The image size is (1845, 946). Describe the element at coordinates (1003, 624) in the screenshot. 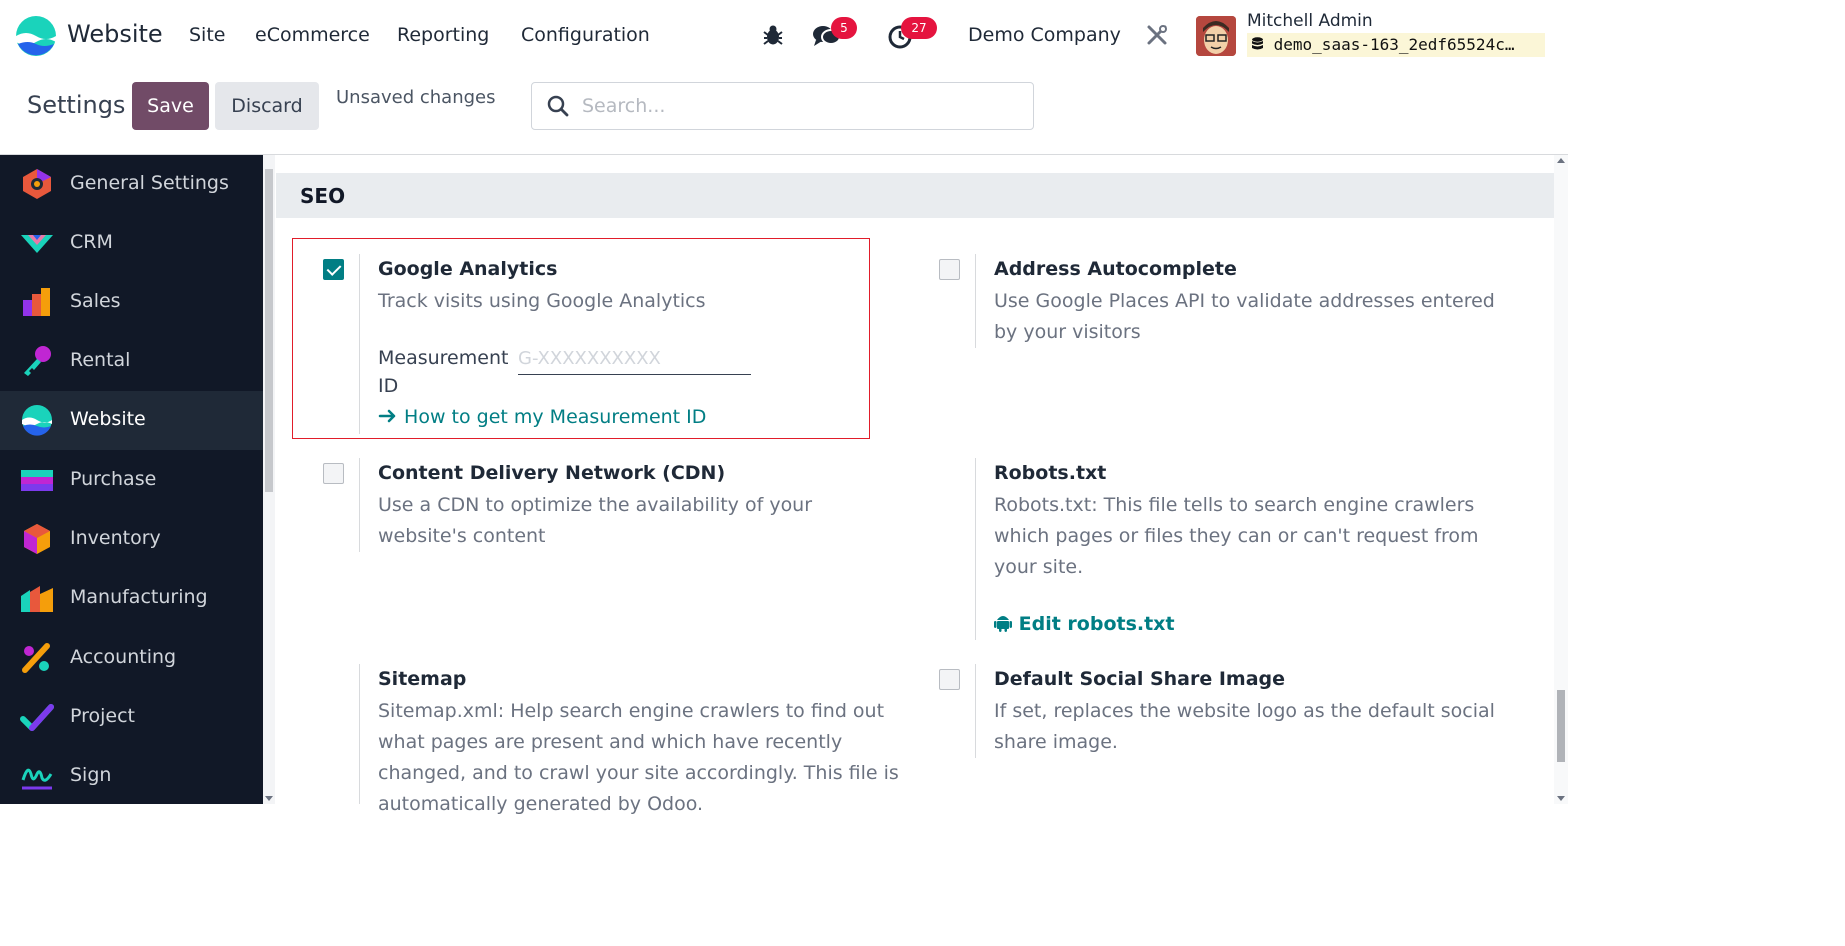

I see `android-icon` at that location.